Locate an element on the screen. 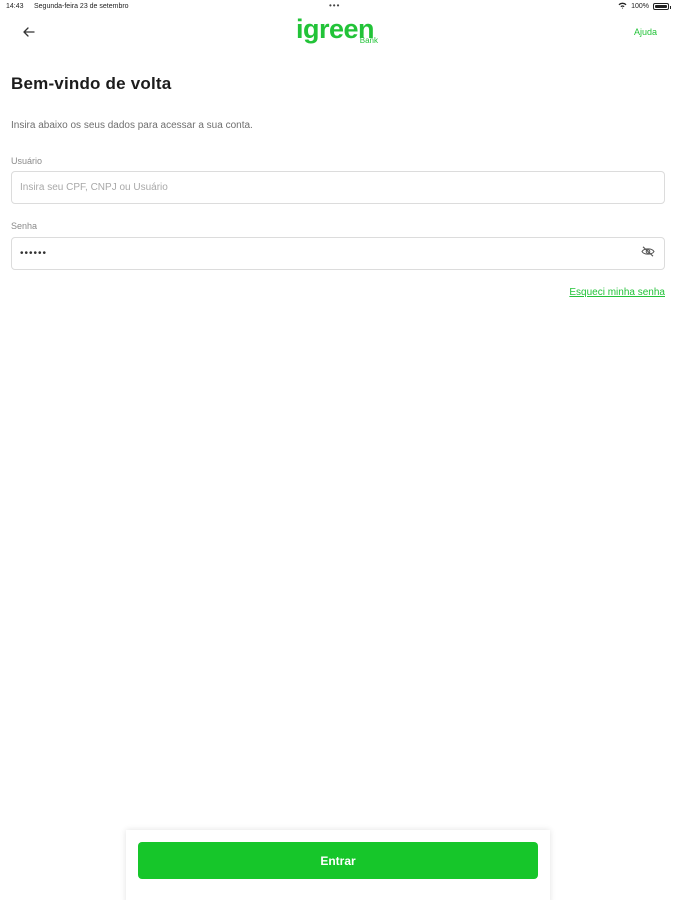 Image resolution: width=675 pixels, height=900 pixels. arrow-left-icon is located at coordinates (29, 33).